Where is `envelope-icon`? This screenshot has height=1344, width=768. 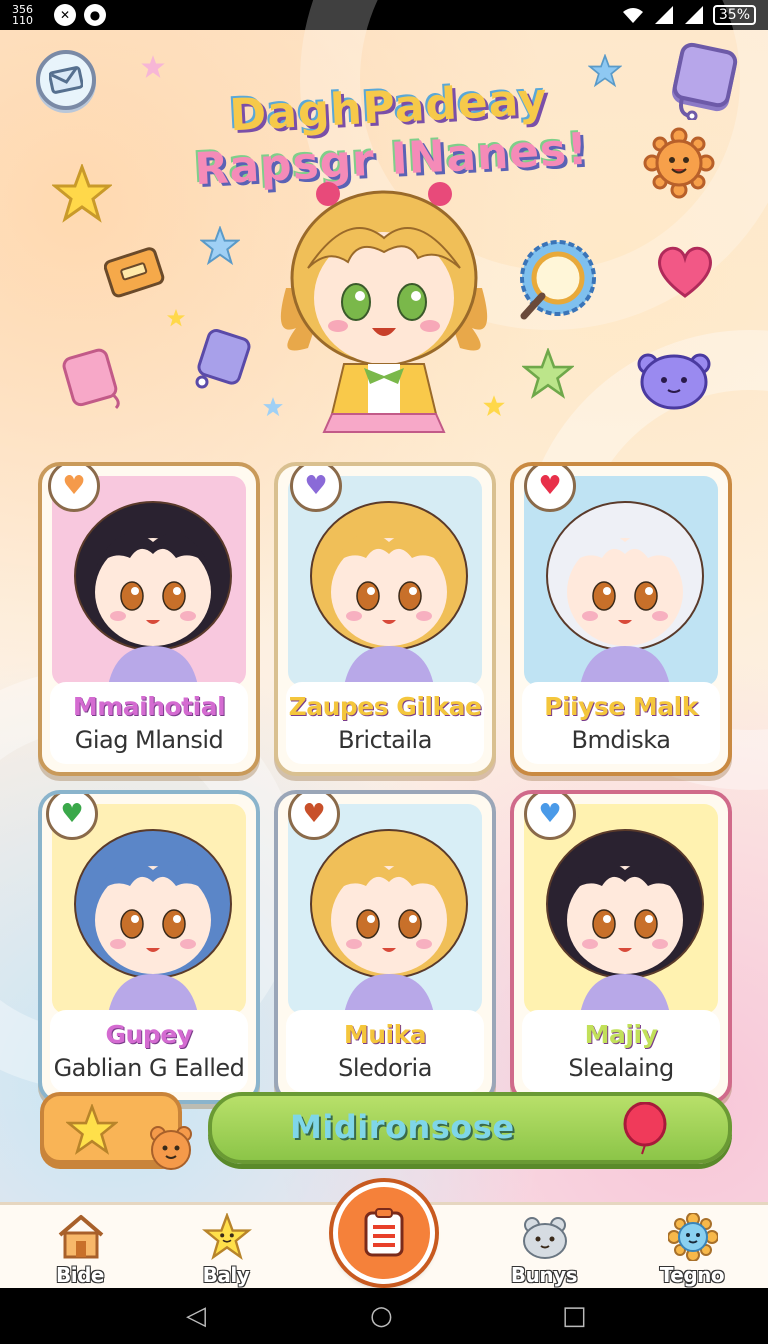 envelope-icon is located at coordinates (66, 80).